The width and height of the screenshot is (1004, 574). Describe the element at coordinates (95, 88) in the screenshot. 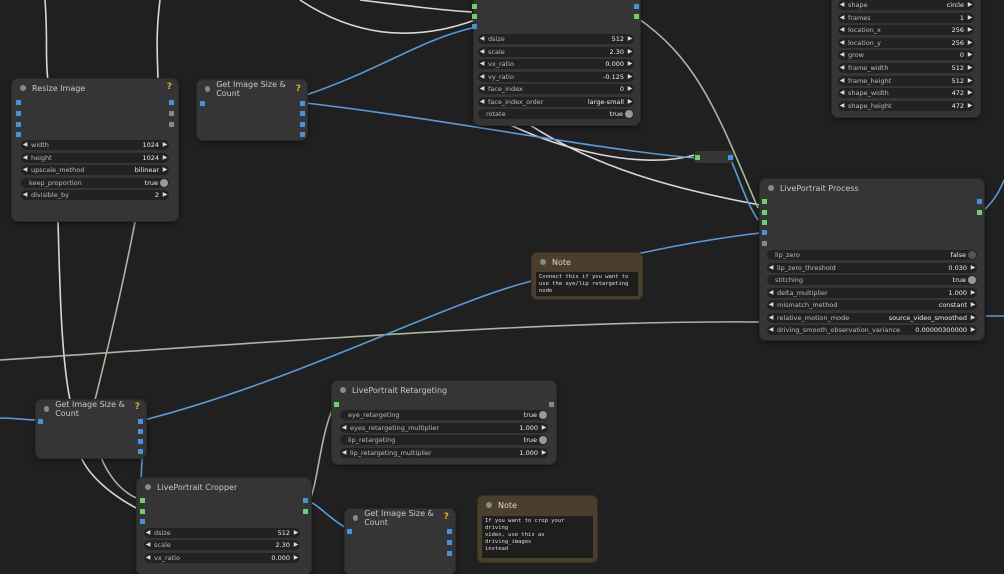

I see `node-title-bar: Resize Image` at that location.